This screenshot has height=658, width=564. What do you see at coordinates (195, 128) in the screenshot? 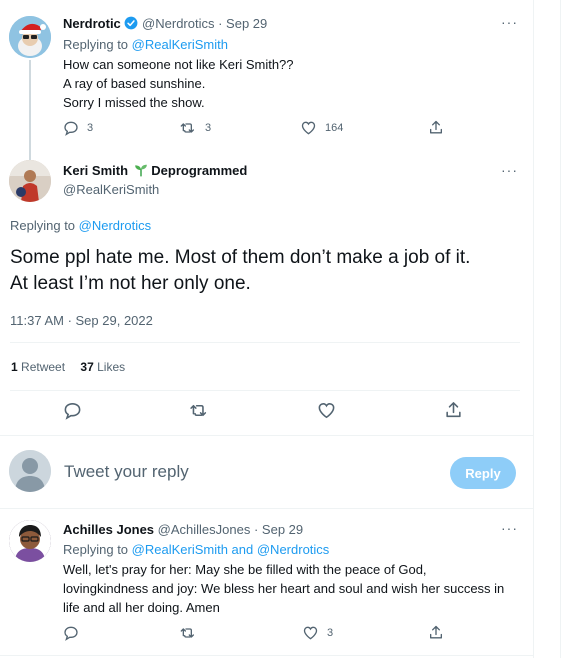
I see `retweet-action: 3` at bounding box center [195, 128].